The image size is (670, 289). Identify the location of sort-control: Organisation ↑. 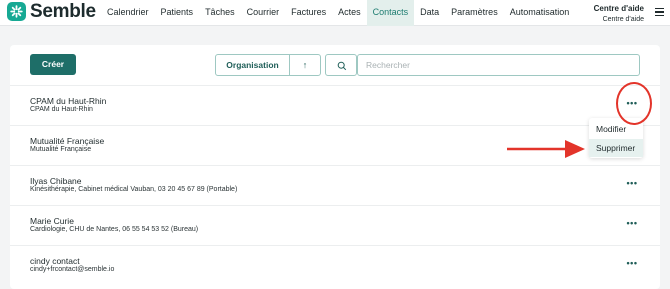
(268, 65).